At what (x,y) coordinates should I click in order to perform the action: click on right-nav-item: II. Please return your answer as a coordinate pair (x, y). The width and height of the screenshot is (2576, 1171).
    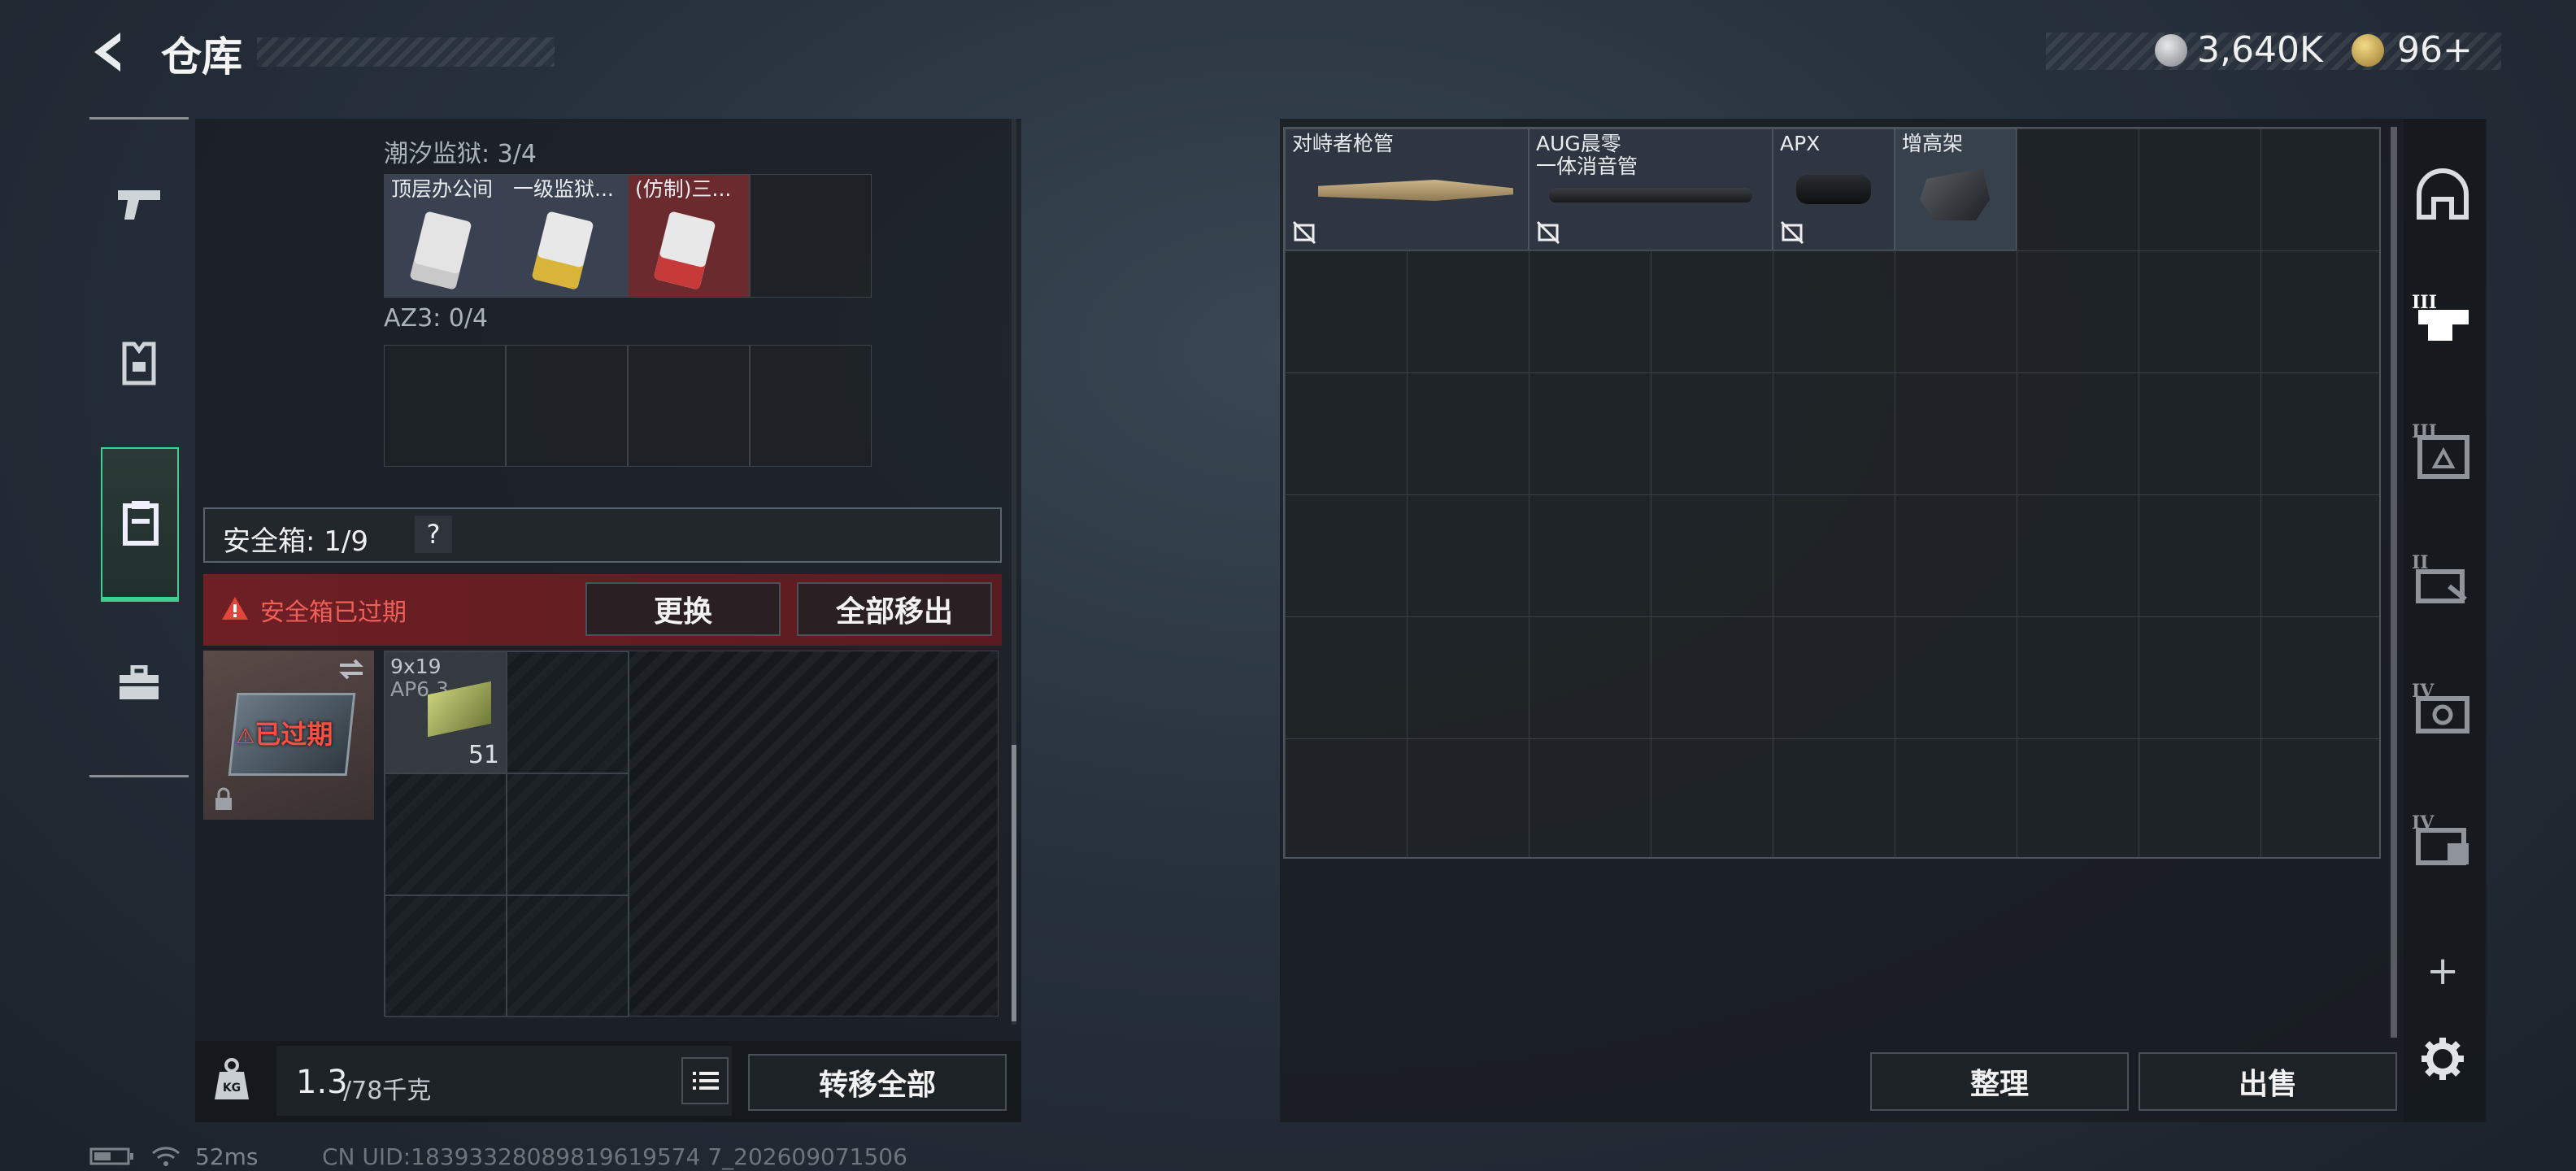
    Looking at the image, I should click on (2443, 579).